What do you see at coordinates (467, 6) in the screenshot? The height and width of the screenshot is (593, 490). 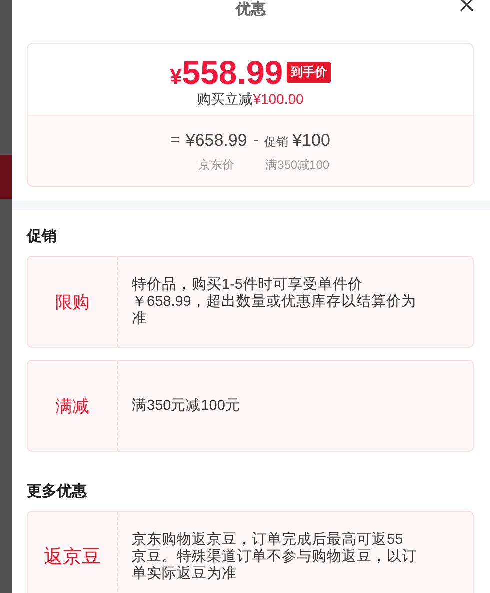 I see `close-icon` at bounding box center [467, 6].